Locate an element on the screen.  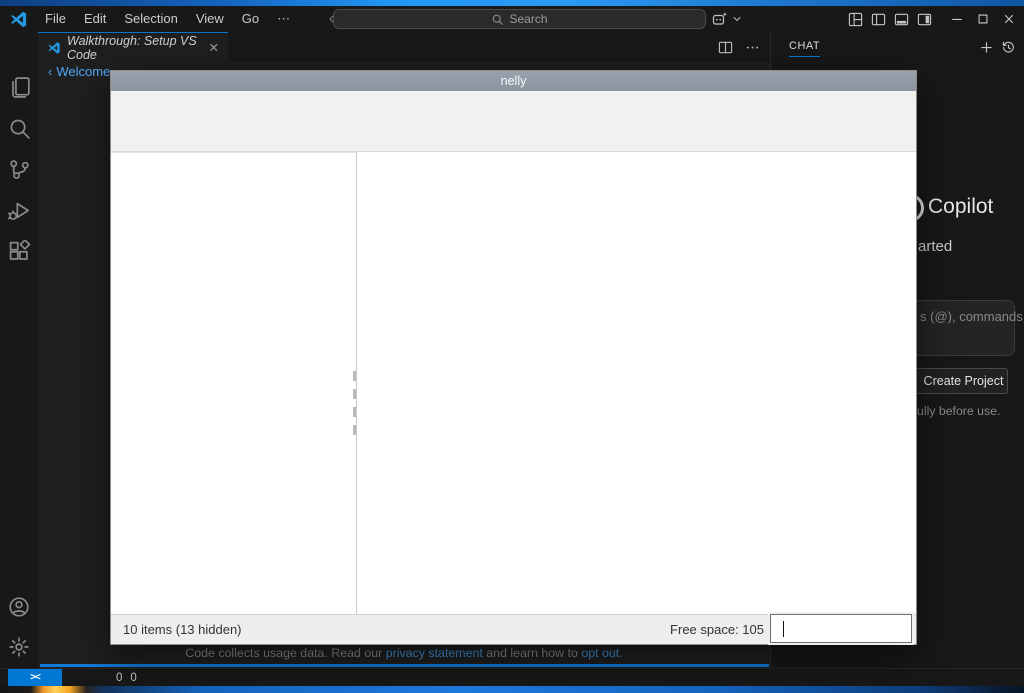
menu-file: File is located at coordinates (55, 18).